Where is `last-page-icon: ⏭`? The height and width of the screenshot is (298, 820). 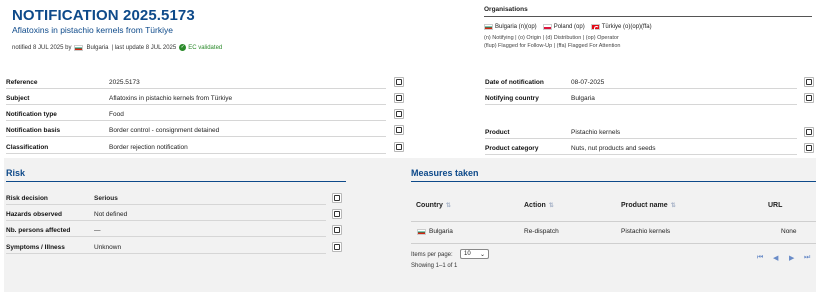 last-page-icon: ⏭ is located at coordinates (807, 258).